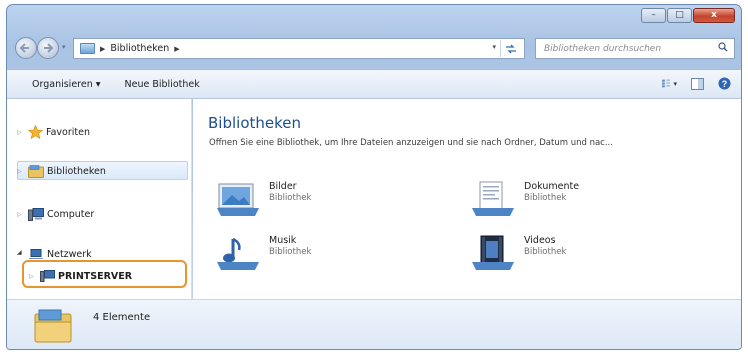 Image resolution: width=748 pixels, height=354 pixels. I want to click on close-button: x, so click(714, 15).